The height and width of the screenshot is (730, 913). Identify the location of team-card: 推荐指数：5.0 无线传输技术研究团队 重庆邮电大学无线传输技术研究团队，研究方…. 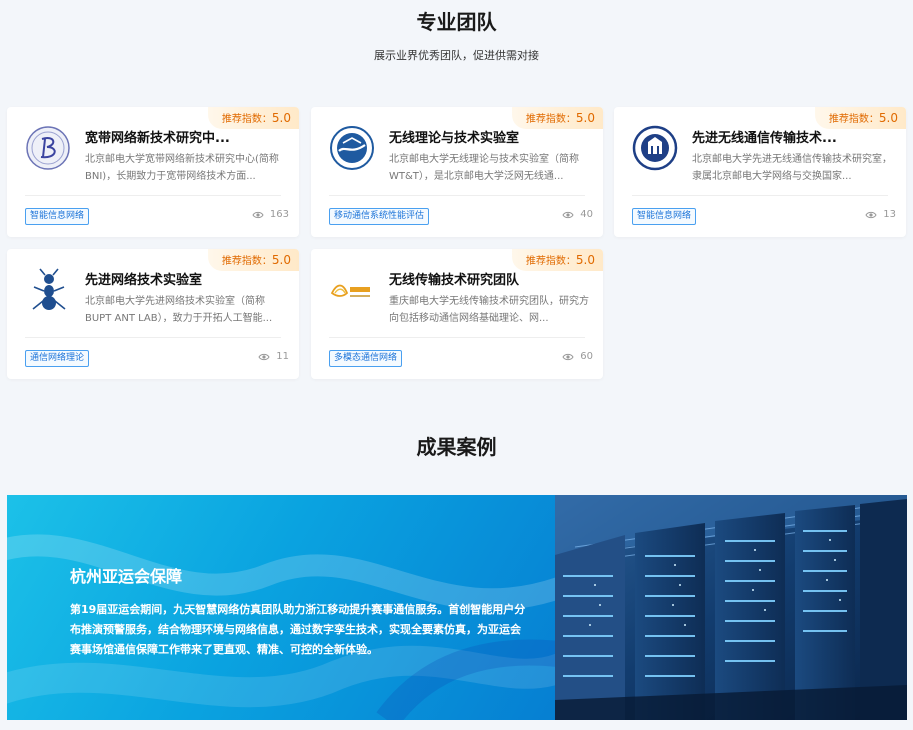
(457, 314).